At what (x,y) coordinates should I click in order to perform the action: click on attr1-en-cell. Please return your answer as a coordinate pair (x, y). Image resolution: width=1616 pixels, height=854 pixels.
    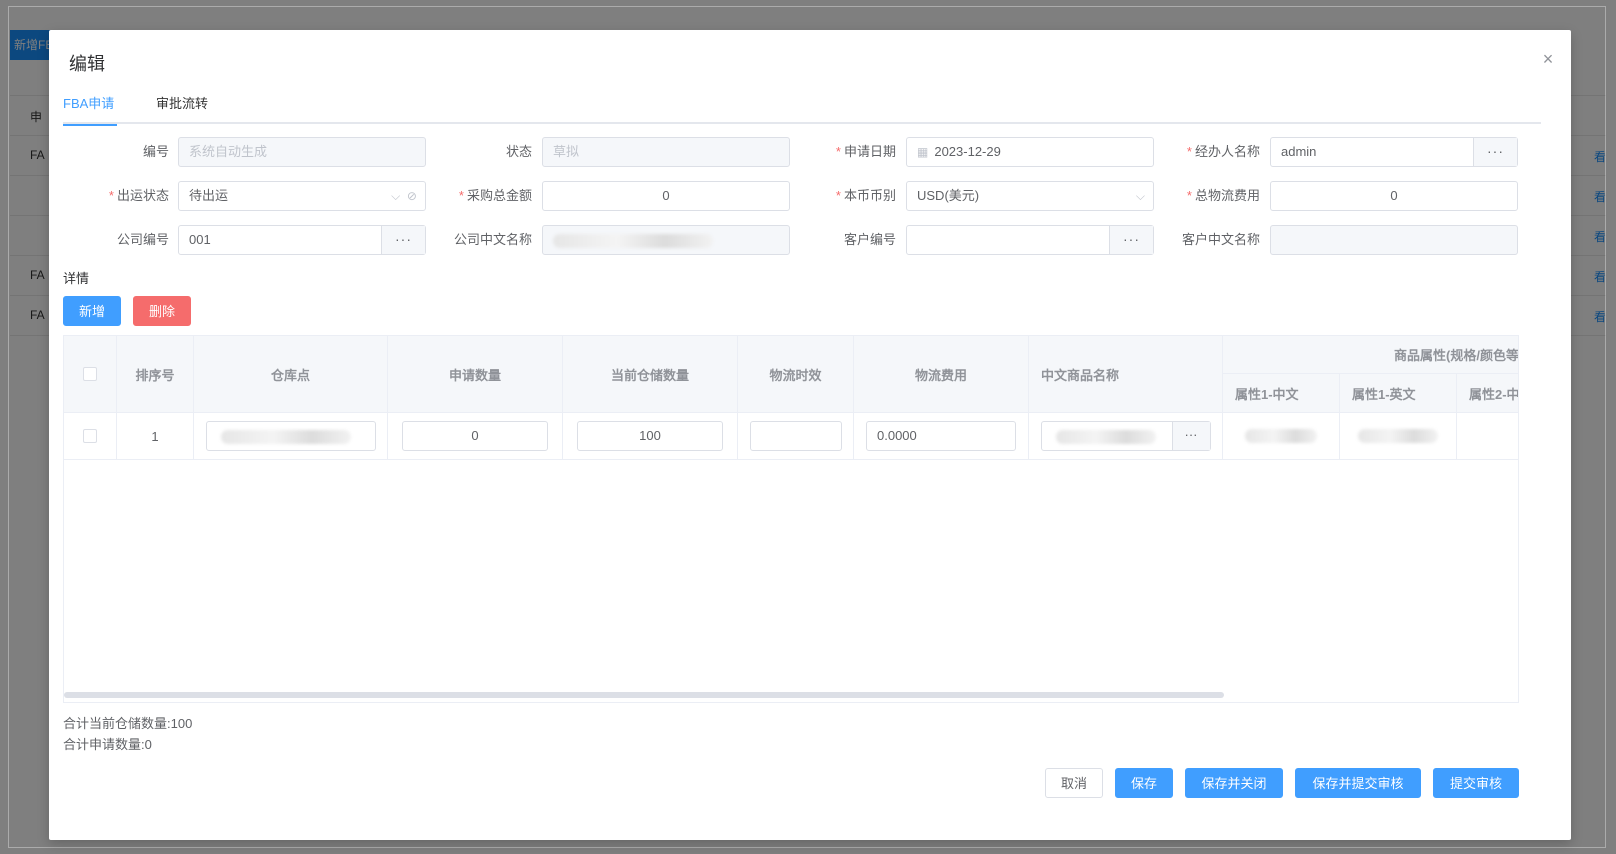
    Looking at the image, I should click on (1398, 436).